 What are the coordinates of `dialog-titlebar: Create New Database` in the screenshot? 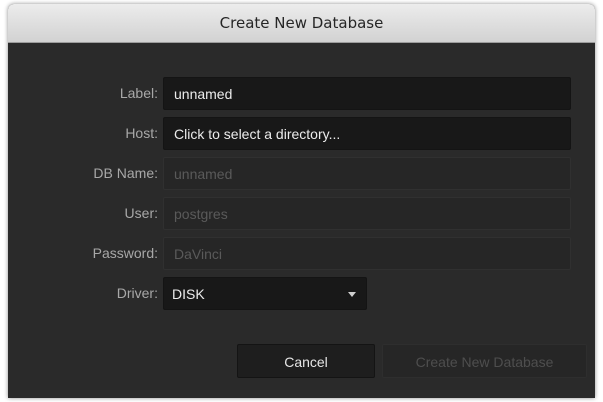 It's located at (301, 23).